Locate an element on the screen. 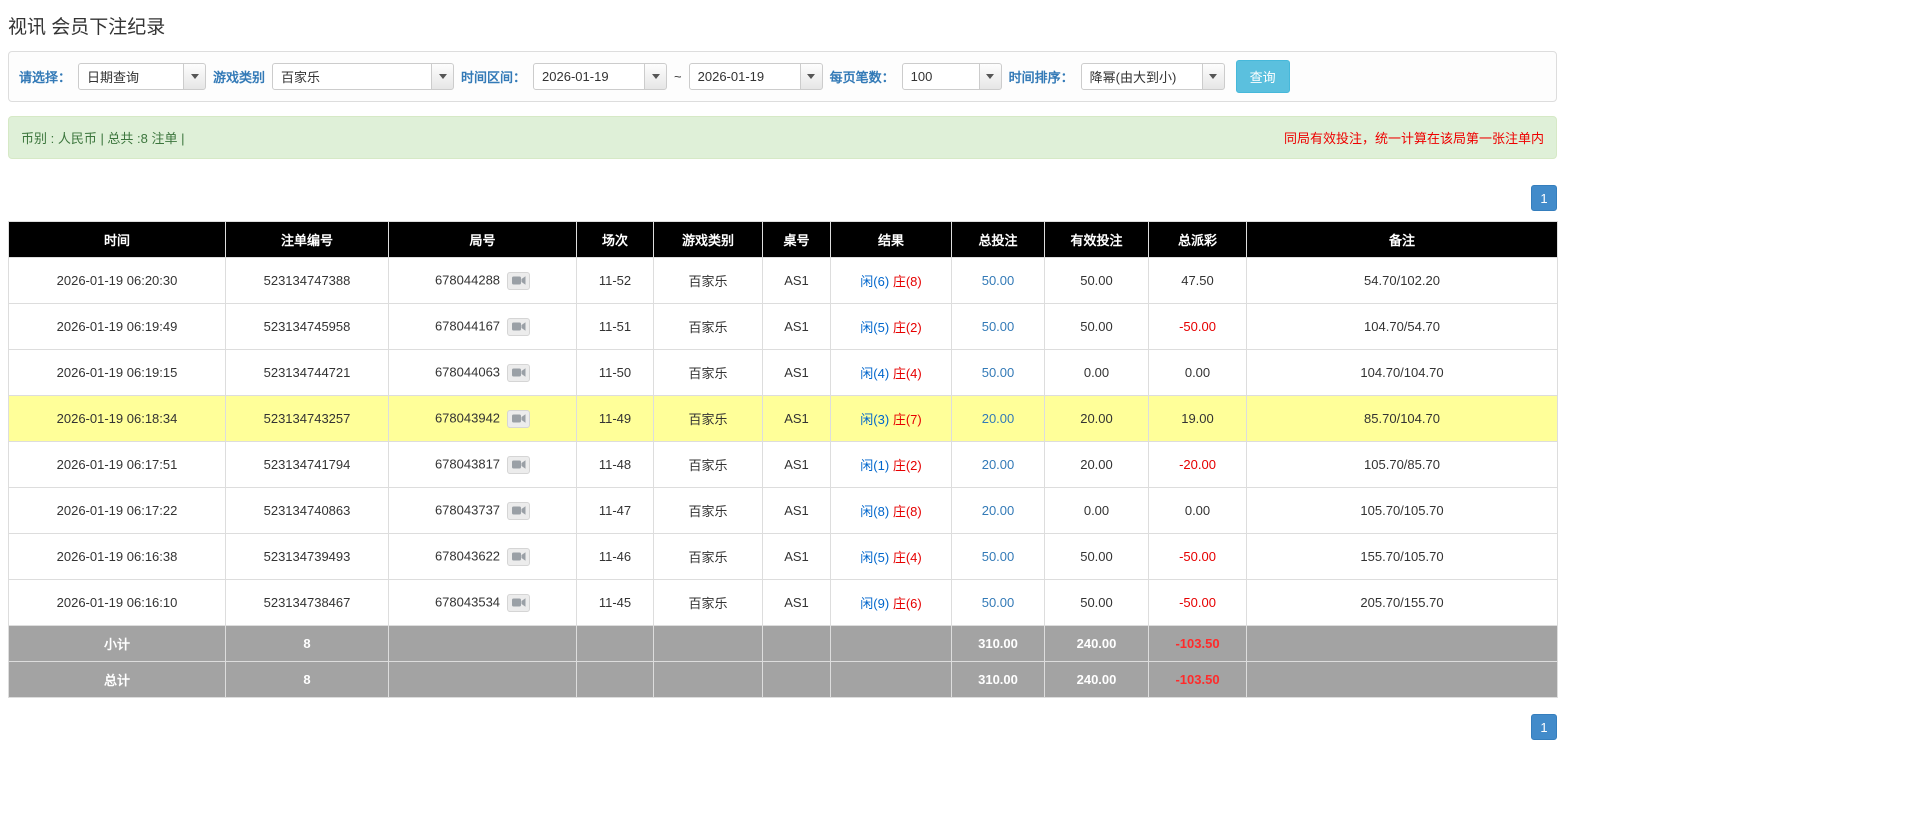  round-number: 678043534 is located at coordinates (467, 601).